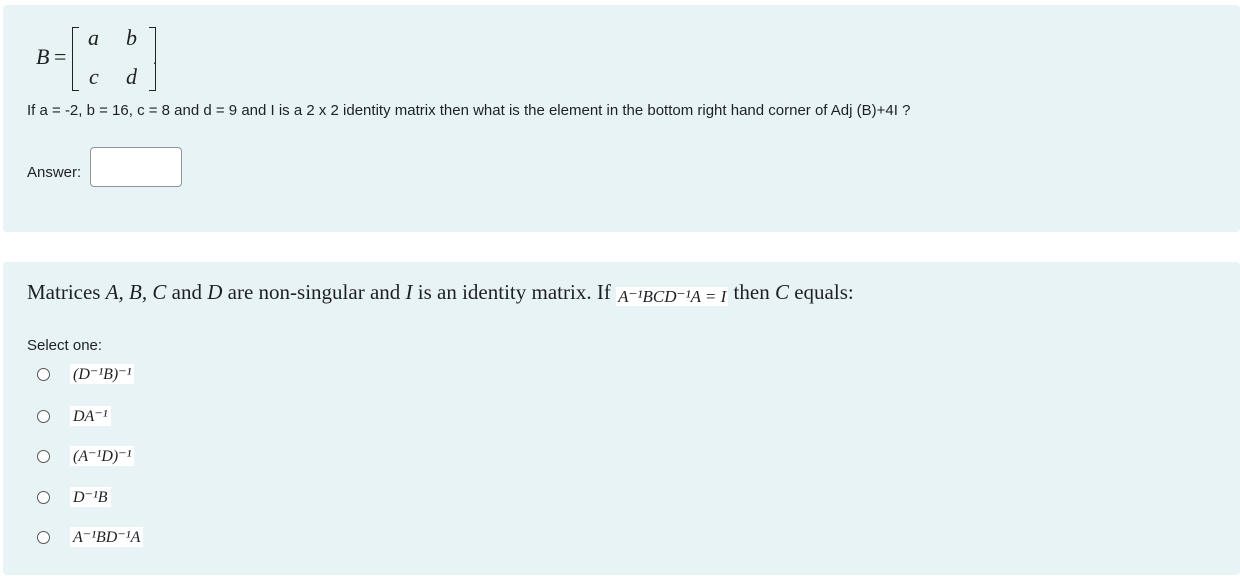 Image resolution: width=1240 pixels, height=576 pixels. What do you see at coordinates (781, 292) in the screenshot?
I see `q2-text-var-c: C` at bounding box center [781, 292].